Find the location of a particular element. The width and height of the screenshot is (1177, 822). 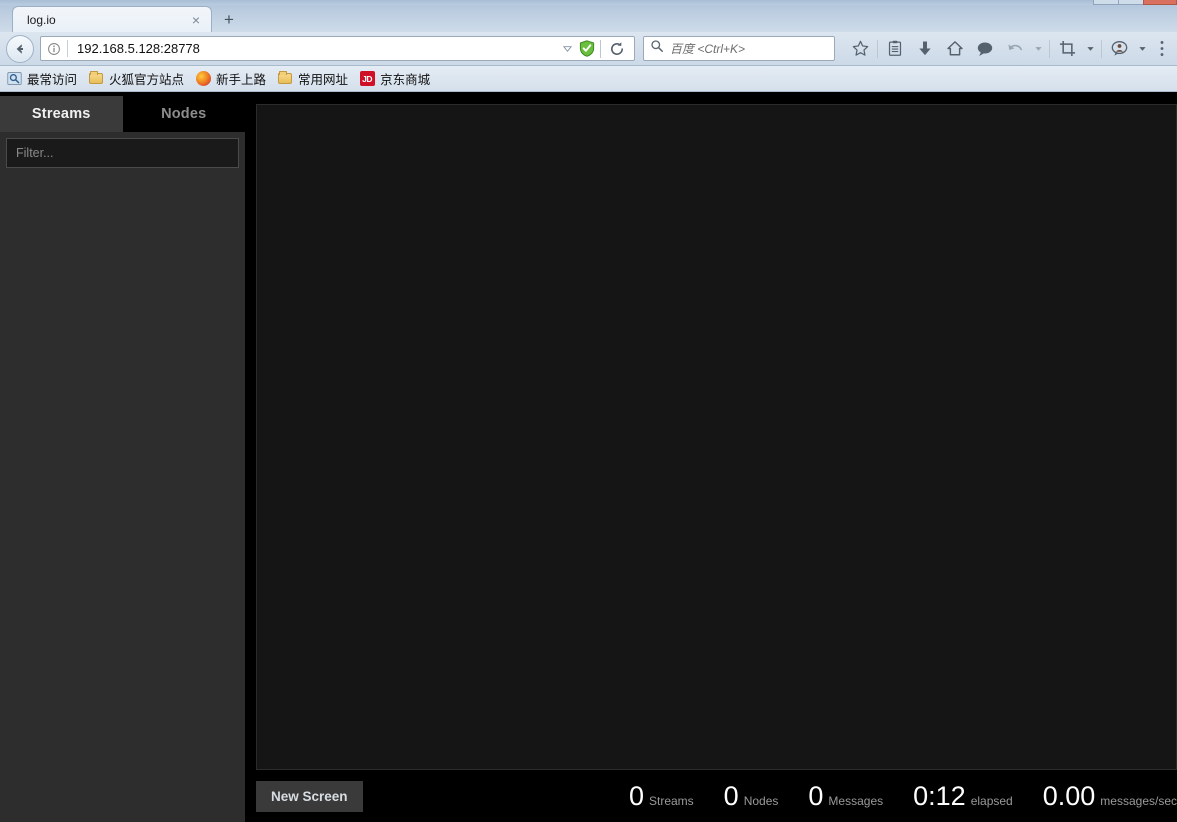

bookmark-jd: JD 京东商城 is located at coordinates (396, 78).